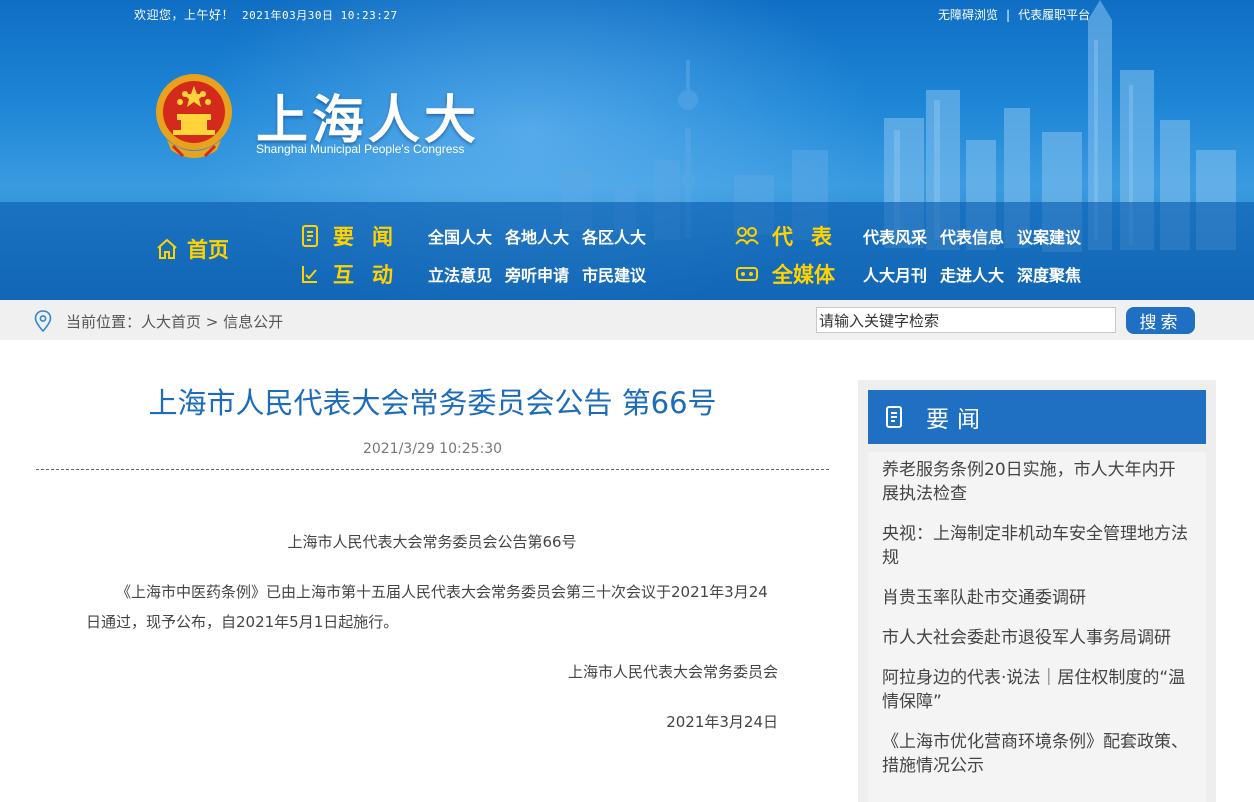 This screenshot has height=802, width=1254. I want to click on article-title: 上海市人民代表大会常务委员会公告 第66号, so click(432, 403).